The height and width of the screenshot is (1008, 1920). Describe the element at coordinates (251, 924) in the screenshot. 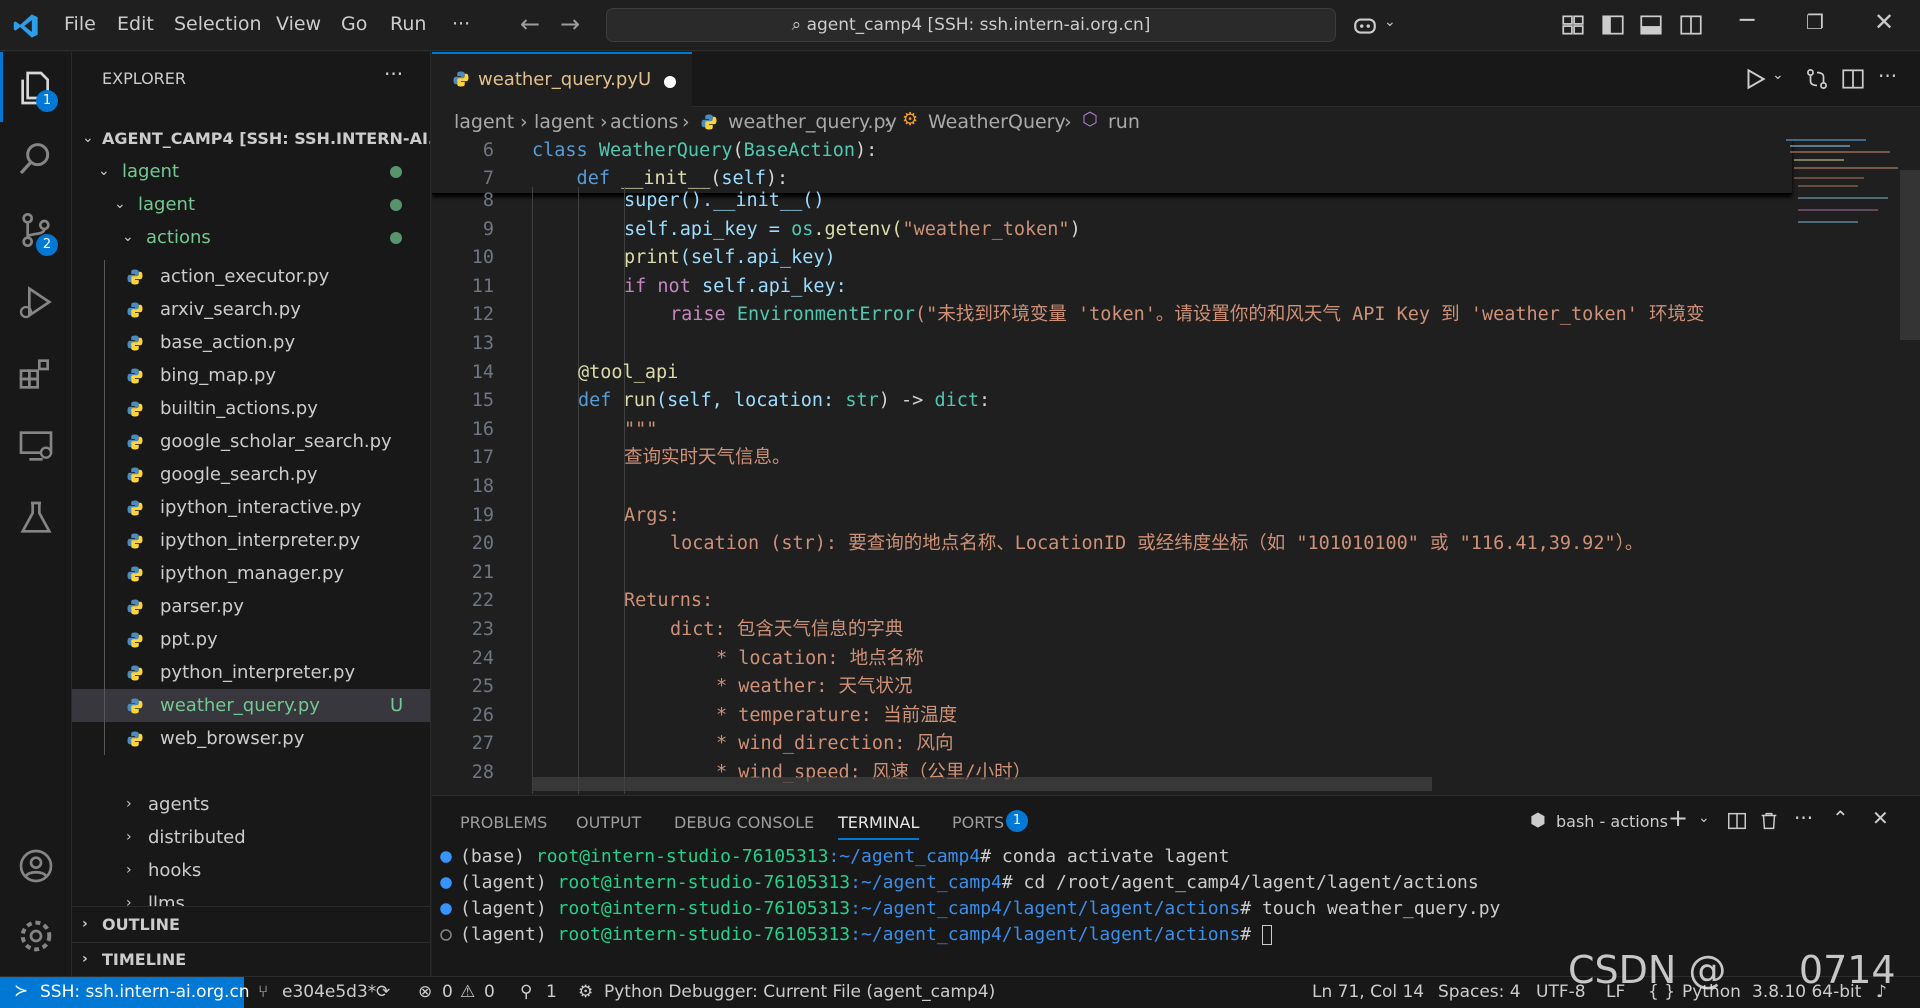

I see `outline-header: › OUTLINE` at that location.